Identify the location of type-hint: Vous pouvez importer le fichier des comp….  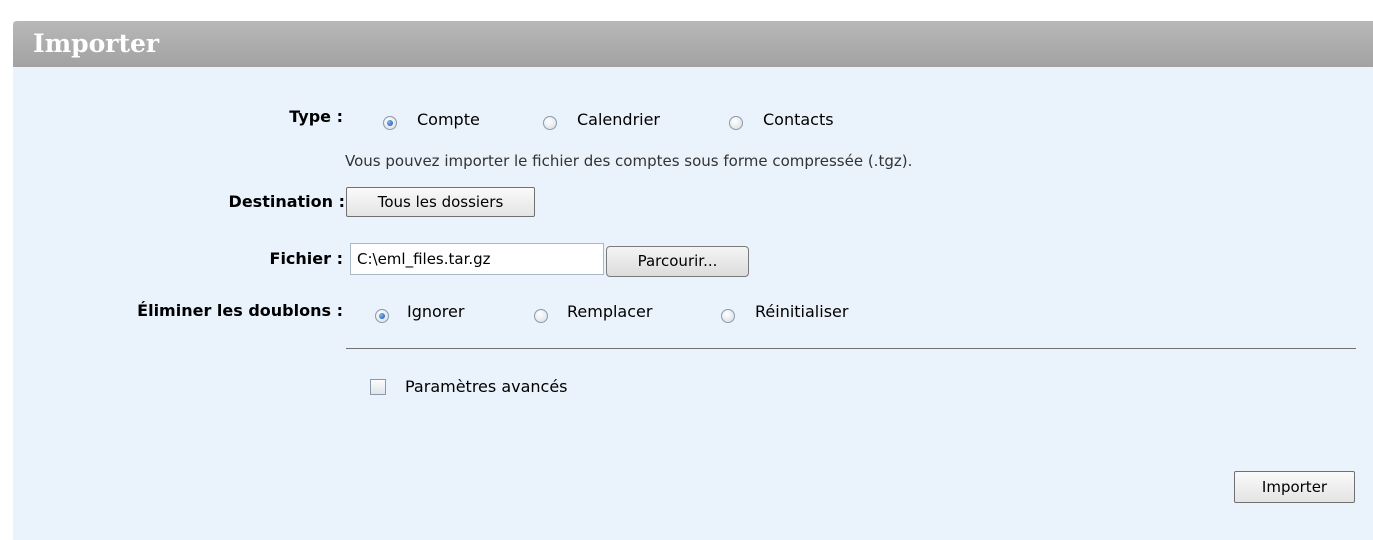
(629, 161).